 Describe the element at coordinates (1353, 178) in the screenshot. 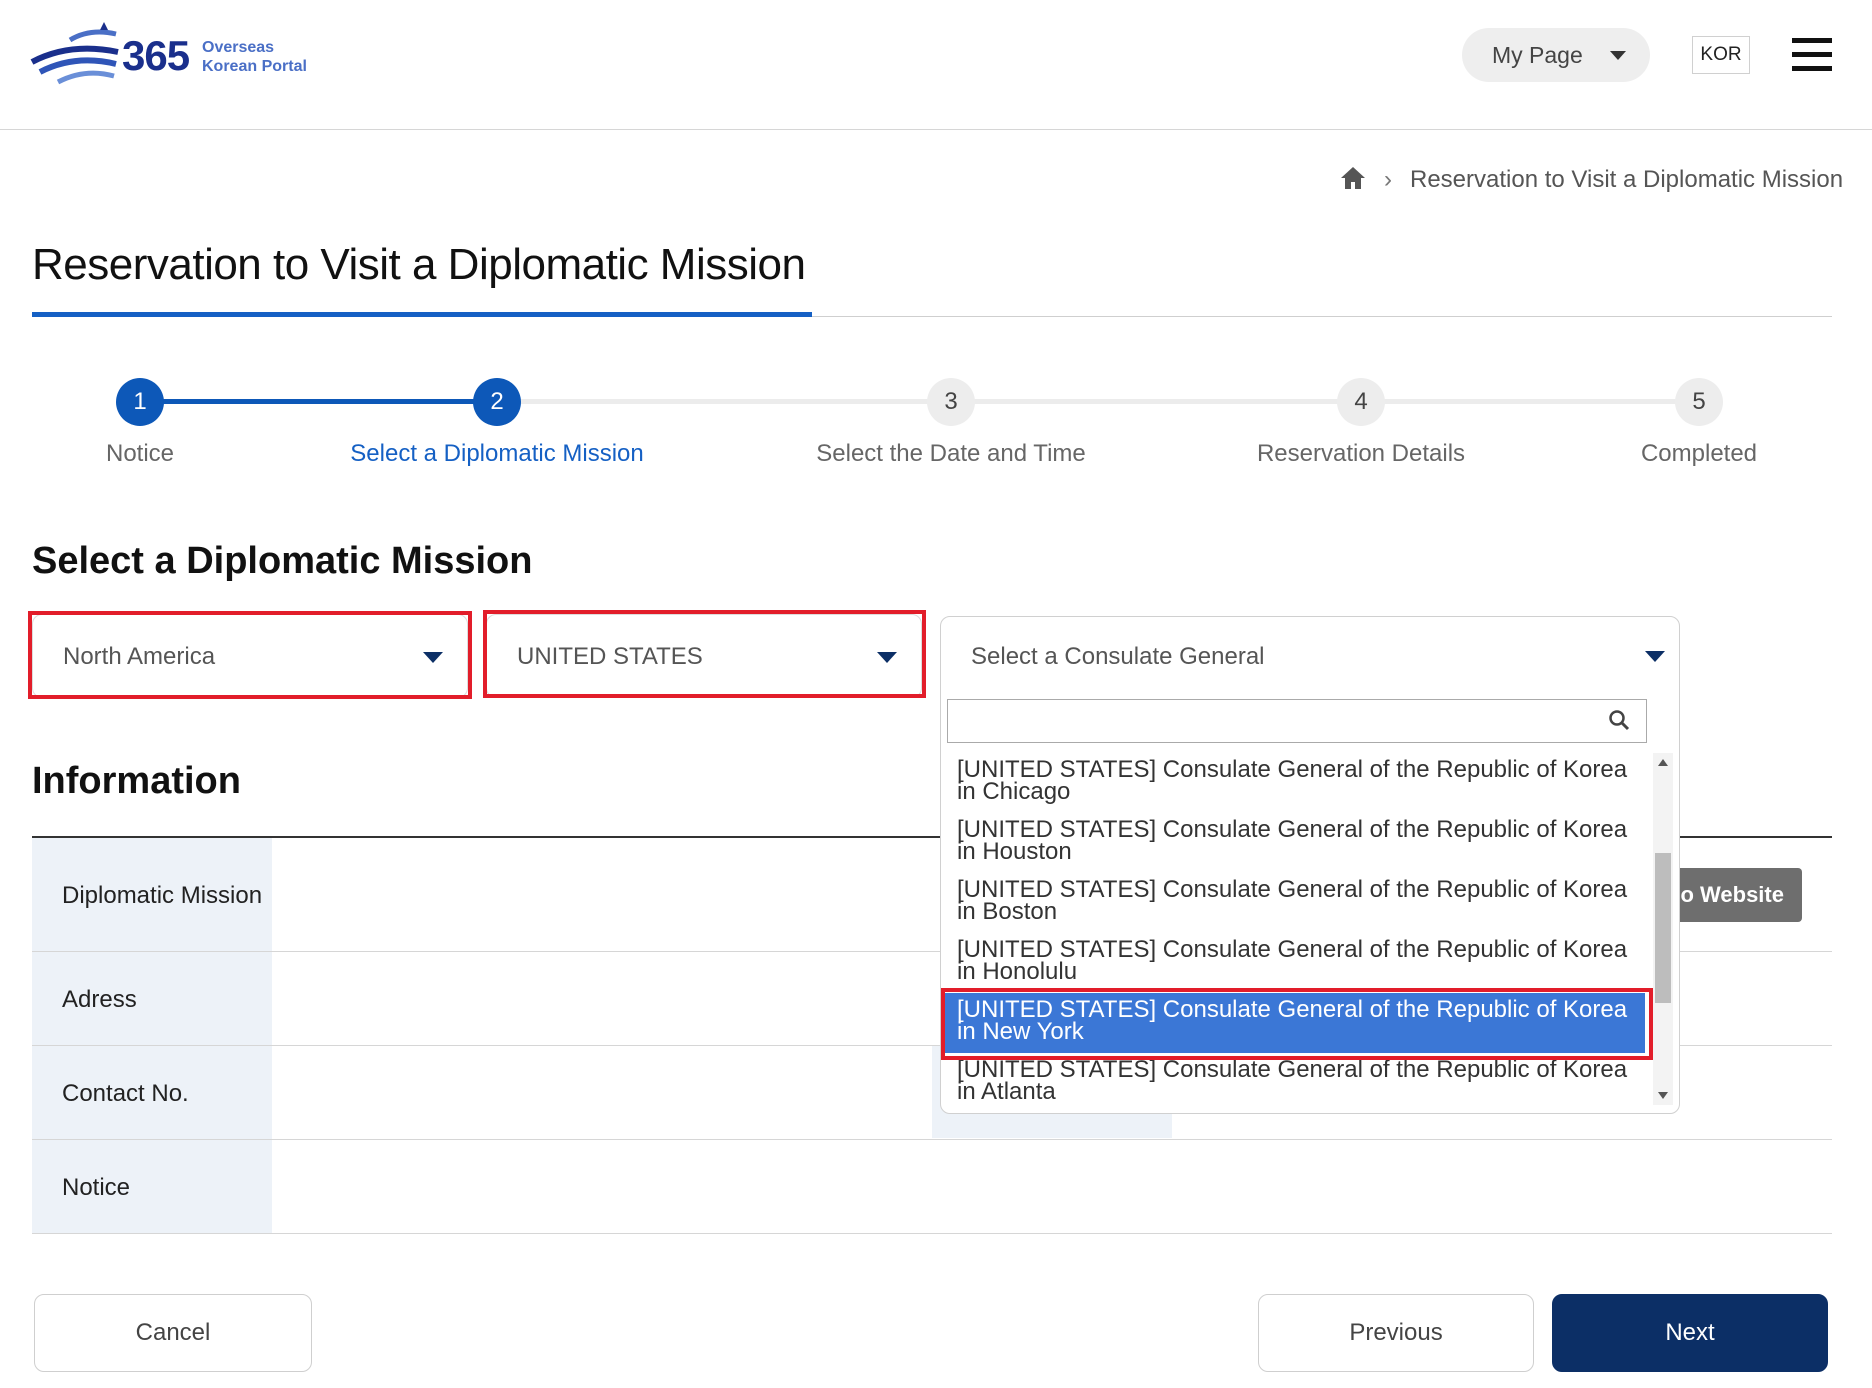

I see `home-icon` at that location.